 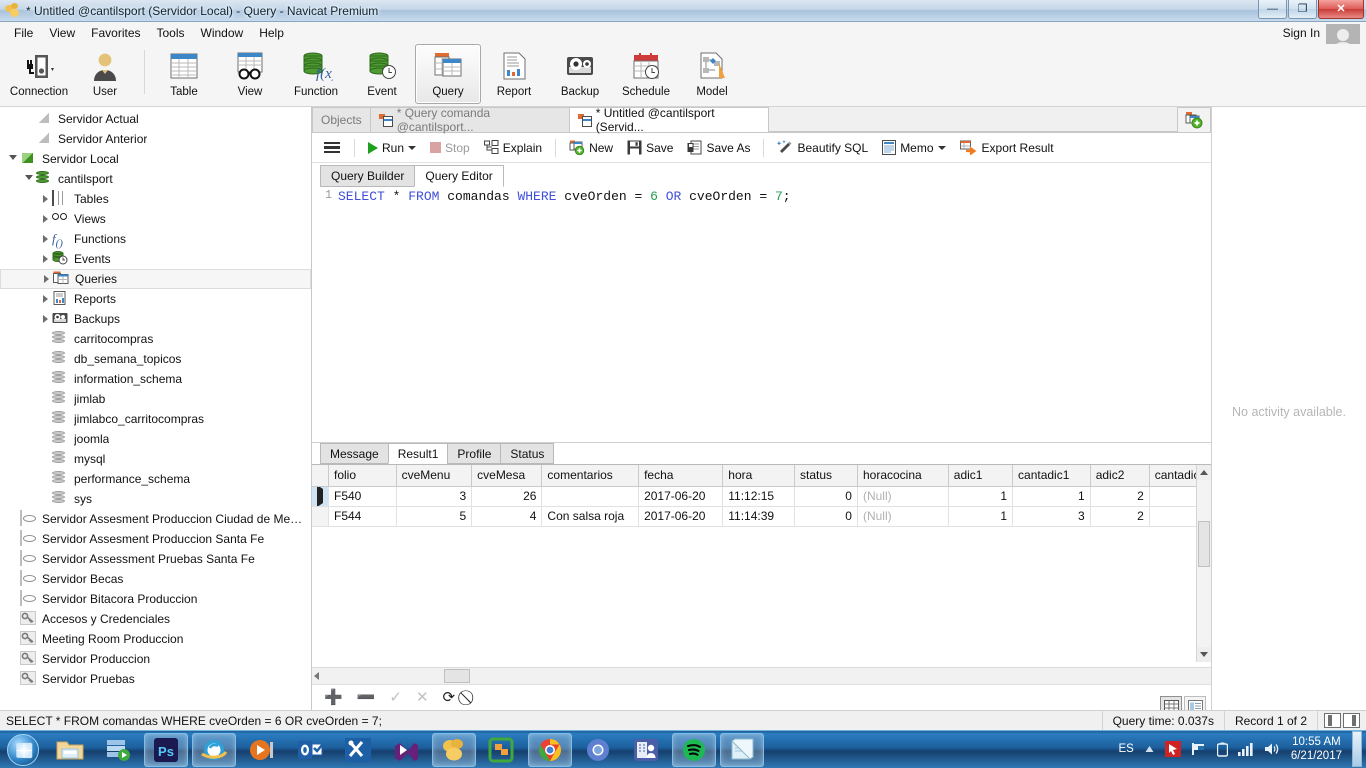 What do you see at coordinates (903, 476) in the screenshot?
I see `column-header-horacocina: horacocina` at bounding box center [903, 476].